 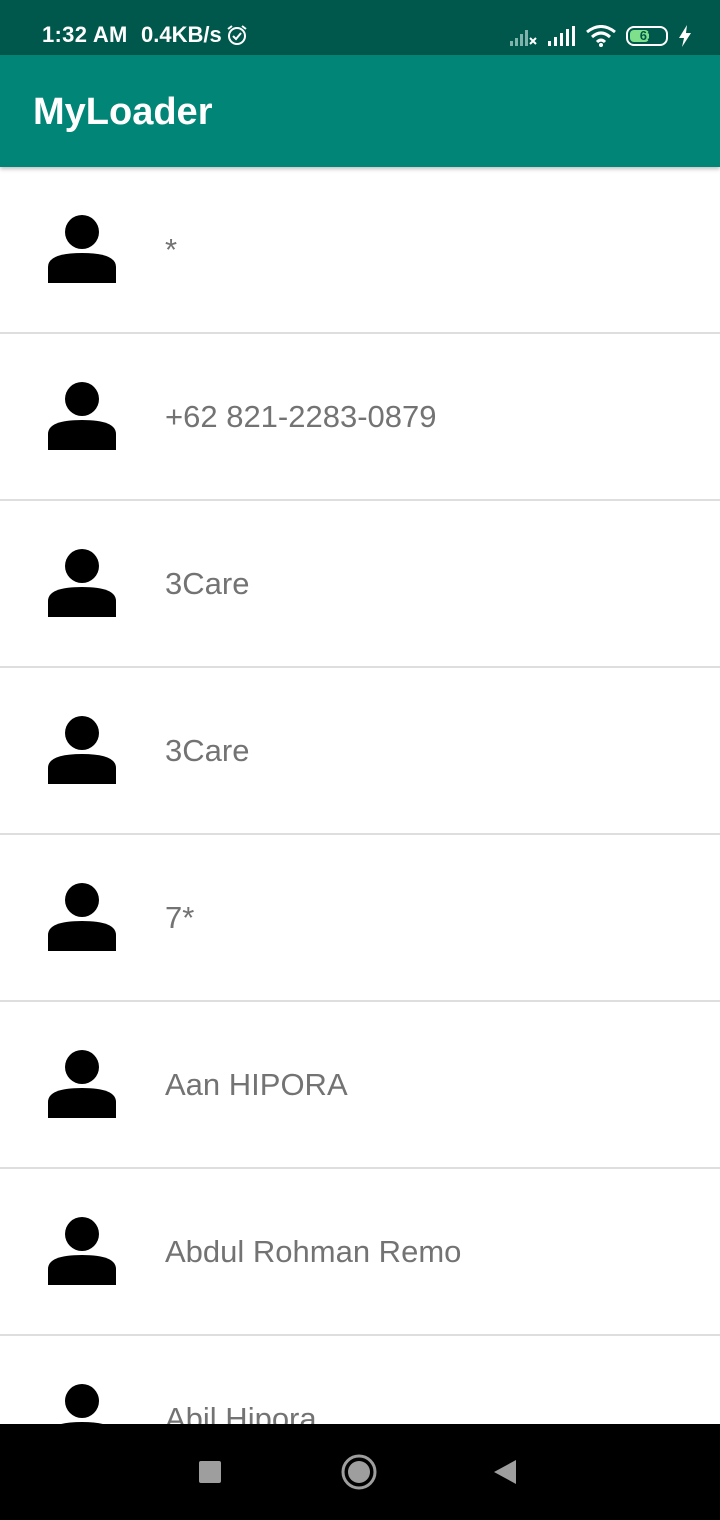 What do you see at coordinates (210, 1472) in the screenshot?
I see `recents-button` at bounding box center [210, 1472].